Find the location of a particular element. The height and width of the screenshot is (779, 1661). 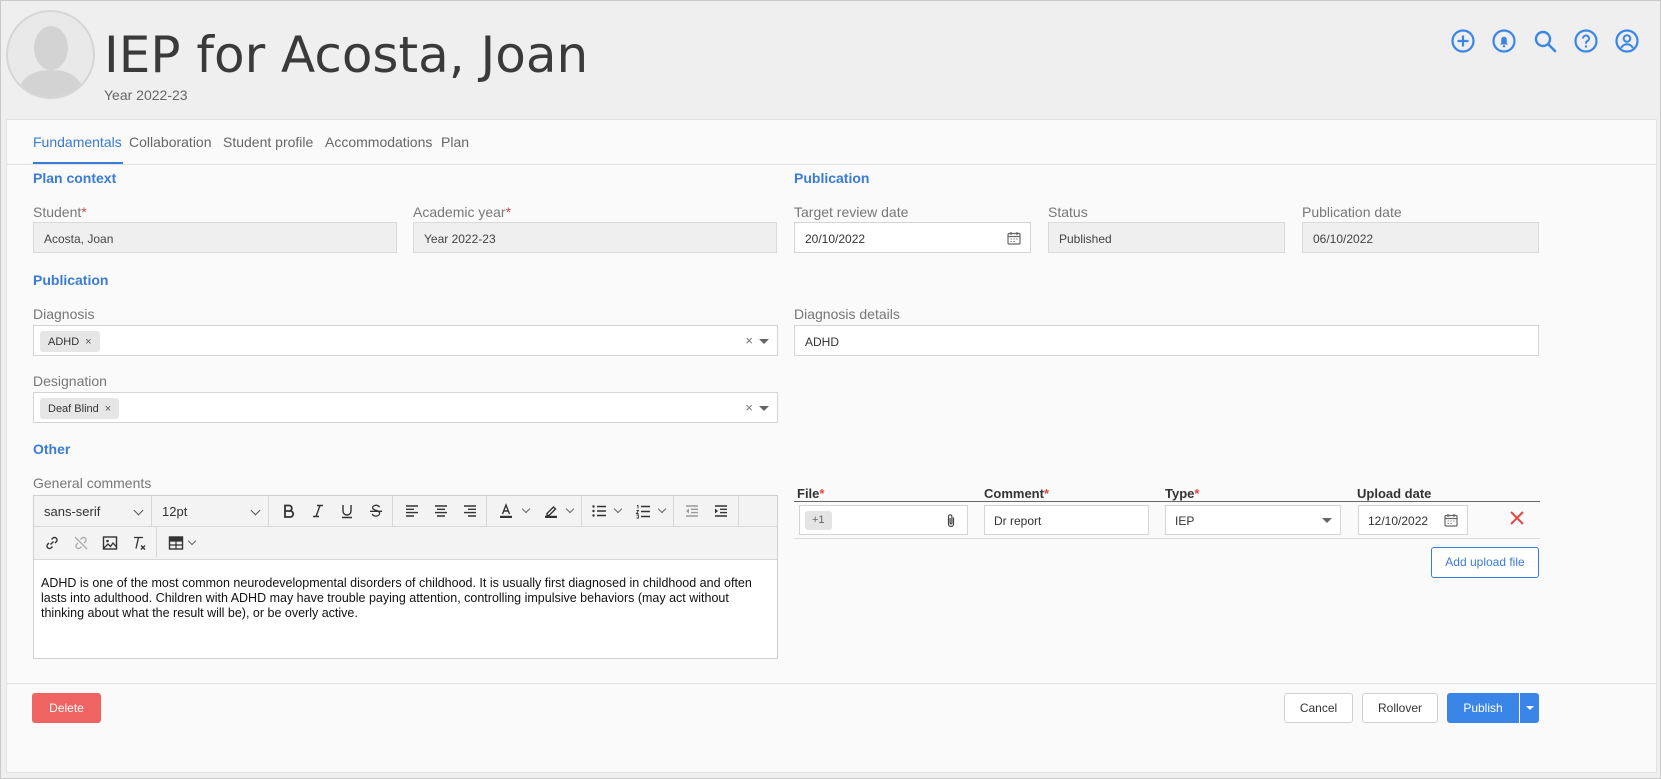

strikethrough-button is located at coordinates (375, 511).